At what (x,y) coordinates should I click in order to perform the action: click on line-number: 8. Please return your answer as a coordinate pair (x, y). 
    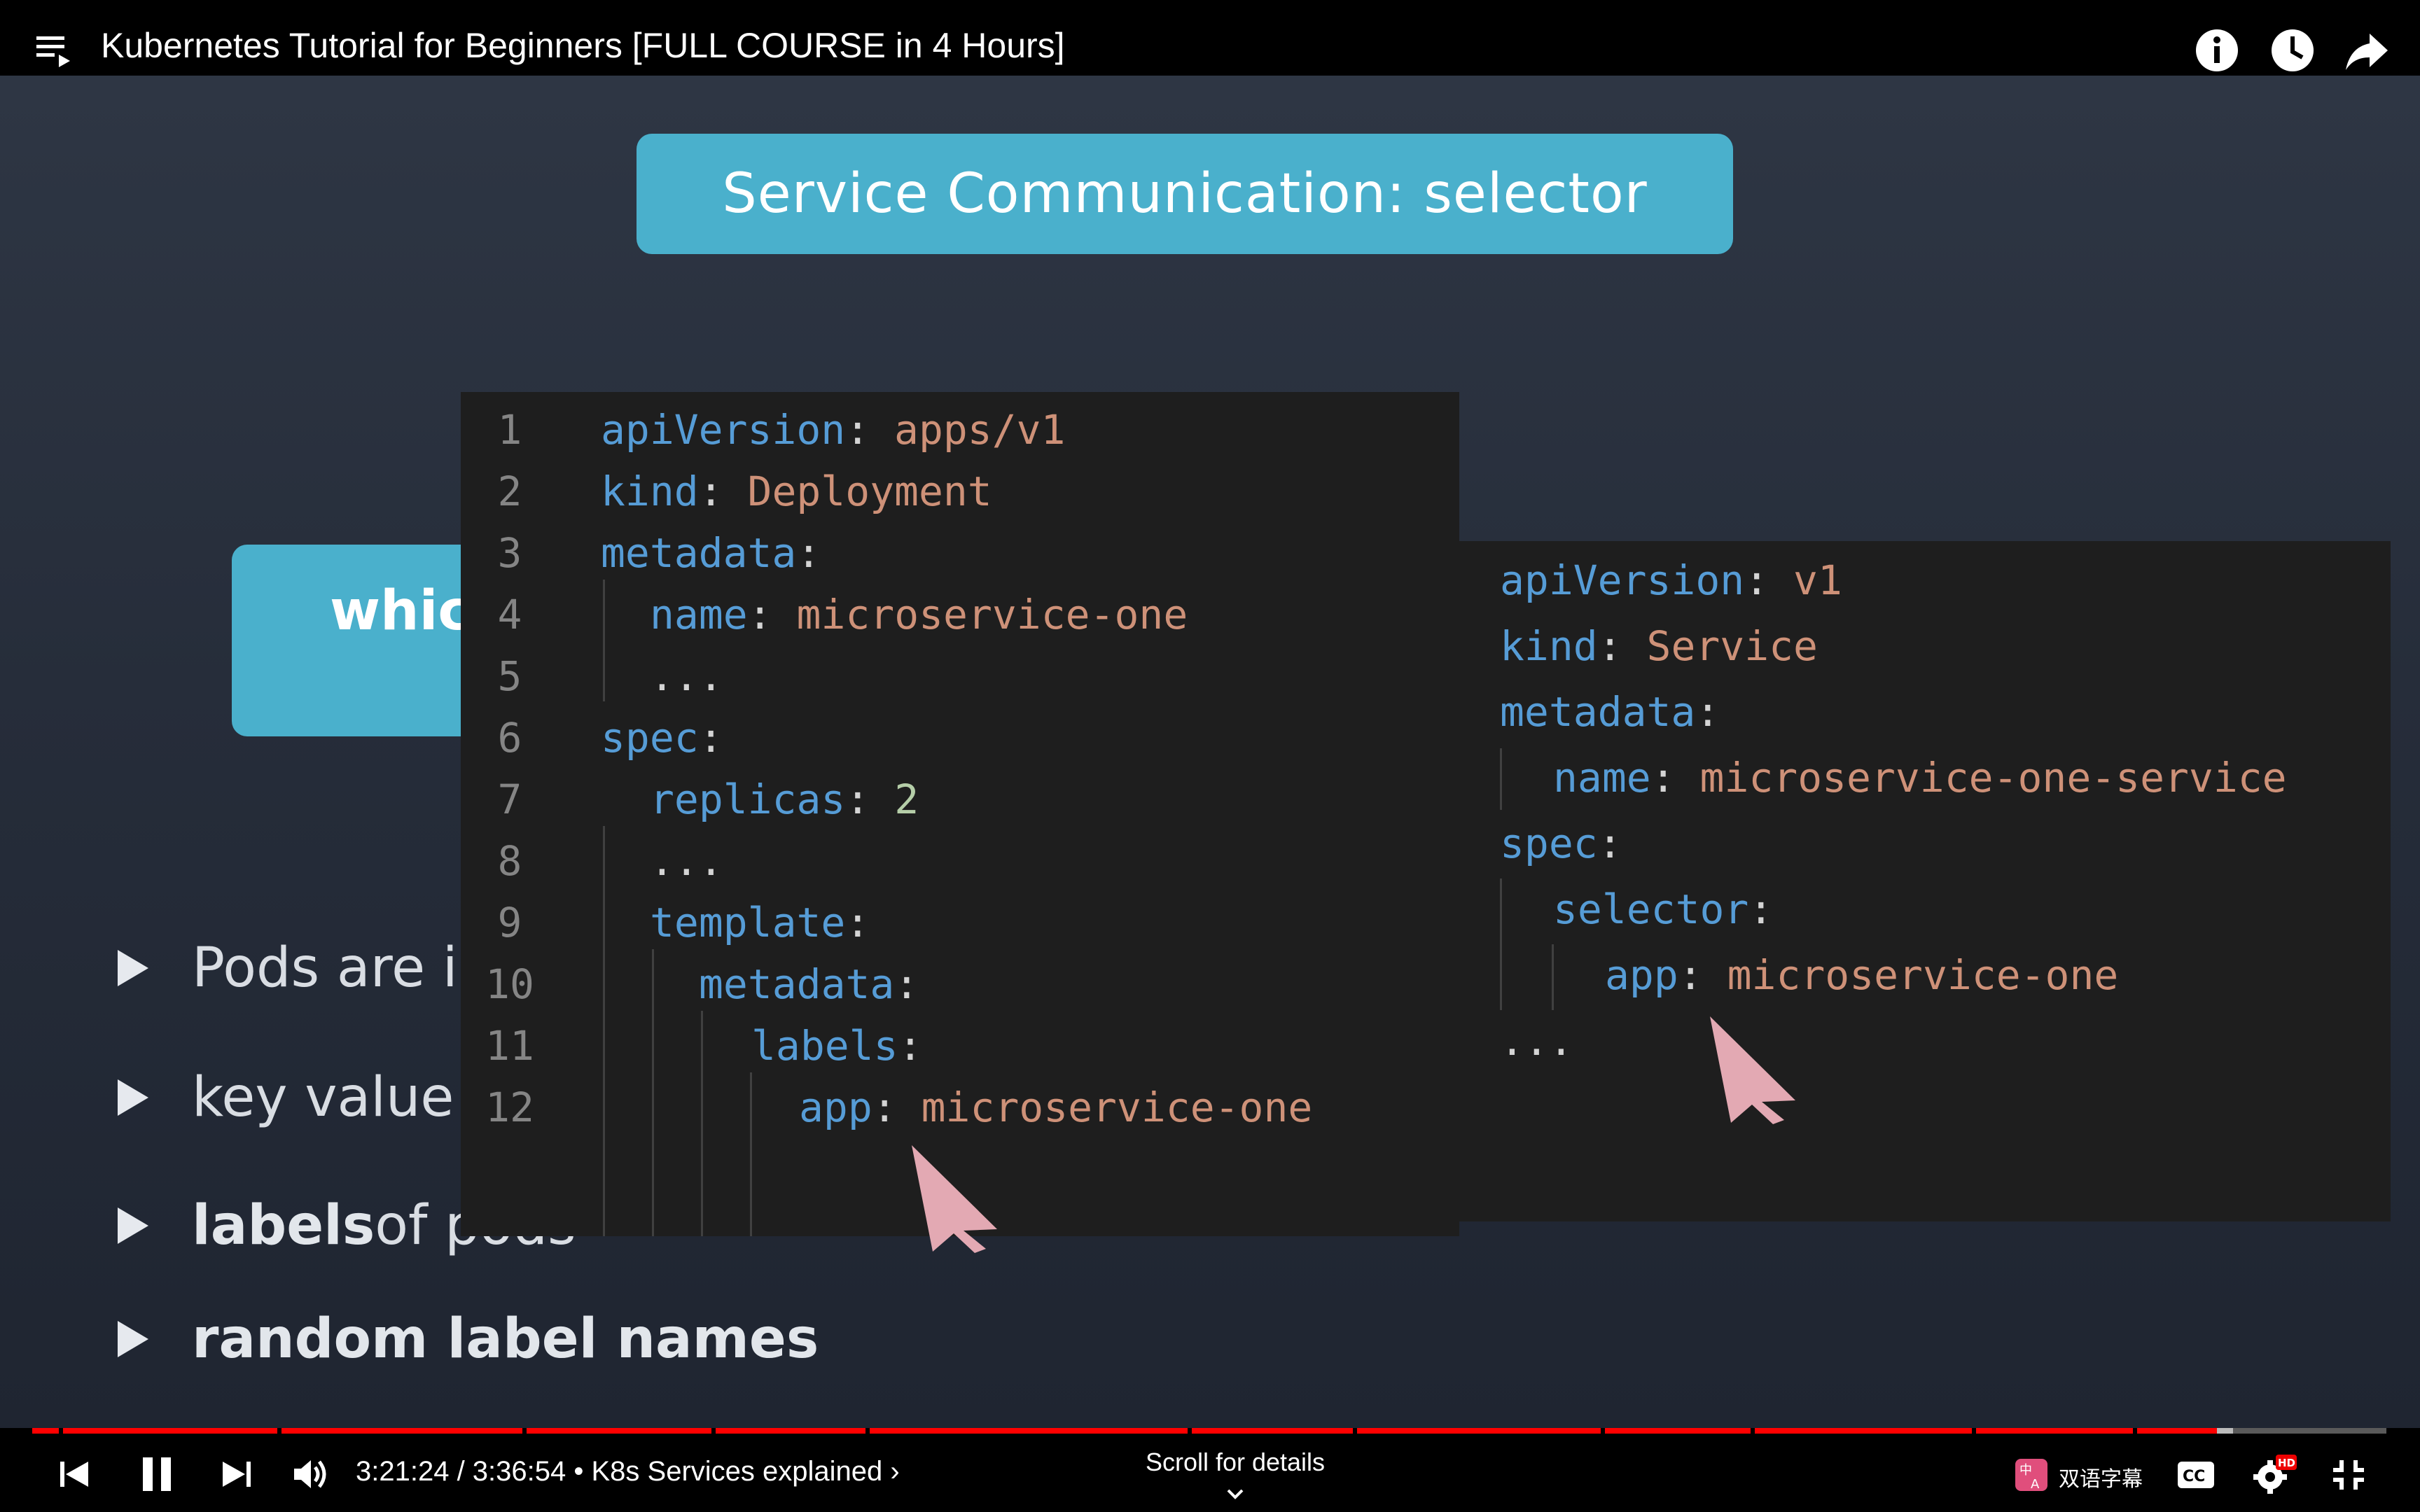
    Looking at the image, I should click on (509, 861).